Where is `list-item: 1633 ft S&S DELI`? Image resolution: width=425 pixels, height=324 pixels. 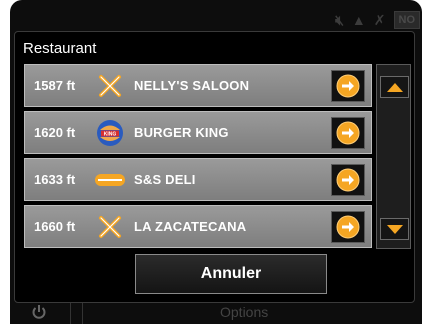 list-item: 1633 ft S&S DELI is located at coordinates (198, 179).